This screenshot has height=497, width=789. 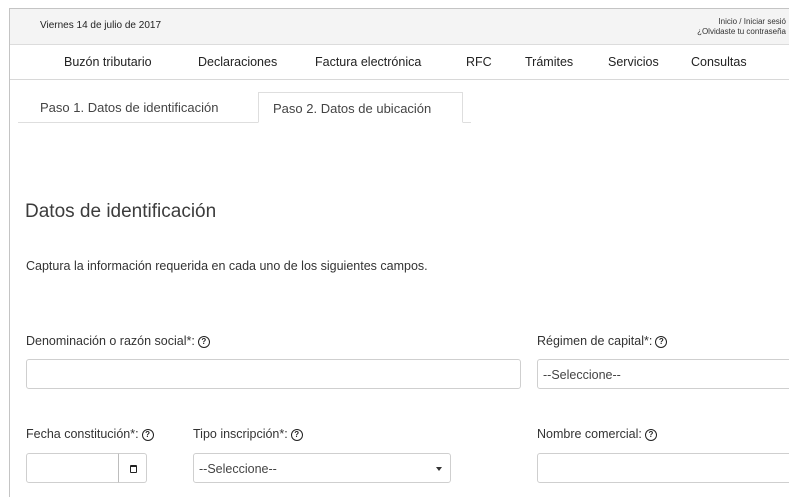 I want to click on login-link: Inicio / Iniciar sesió, so click(x=752, y=21).